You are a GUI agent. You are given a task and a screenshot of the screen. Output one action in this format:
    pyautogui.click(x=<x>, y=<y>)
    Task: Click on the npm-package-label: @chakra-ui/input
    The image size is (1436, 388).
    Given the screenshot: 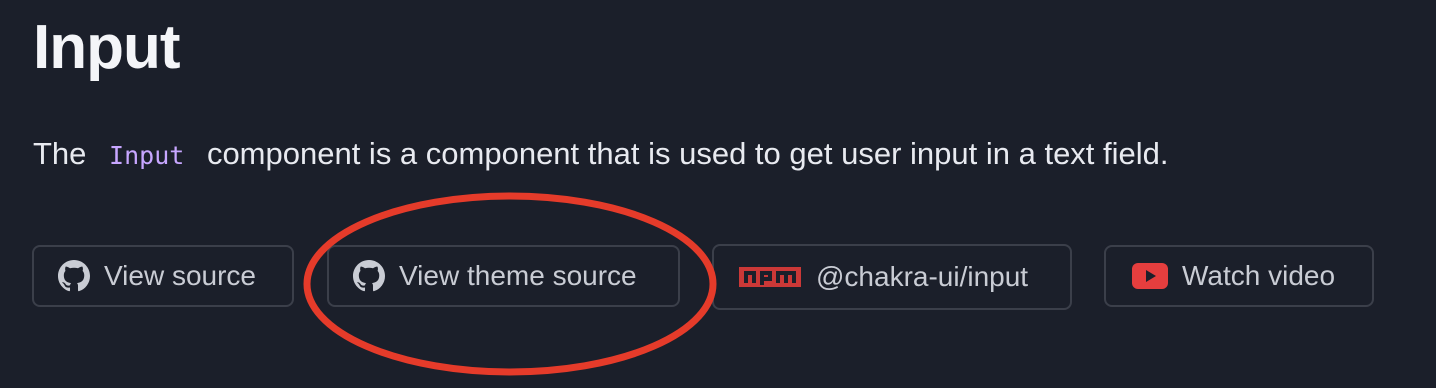 What is the action you would take?
    pyautogui.click(x=922, y=276)
    